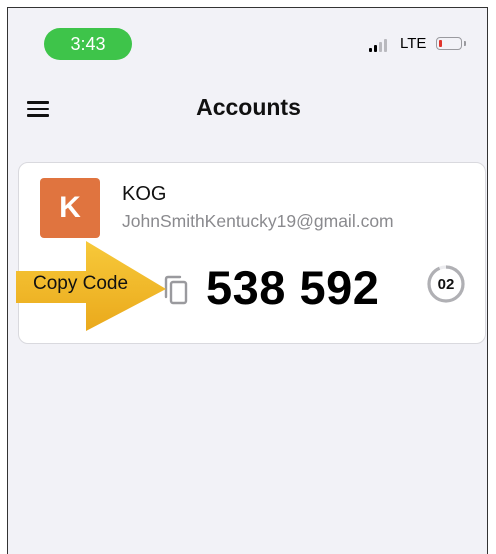  What do you see at coordinates (258, 221) in the screenshot?
I see `account-email: JohnSmithKentucky19@gmail.com` at bounding box center [258, 221].